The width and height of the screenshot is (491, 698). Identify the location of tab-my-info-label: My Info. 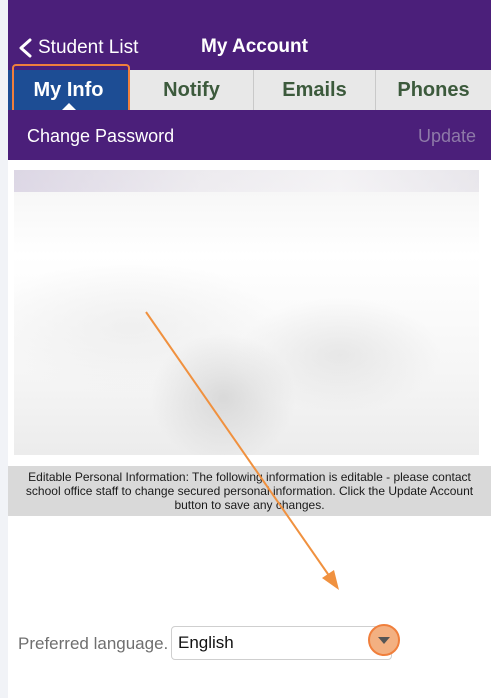
(68, 89).